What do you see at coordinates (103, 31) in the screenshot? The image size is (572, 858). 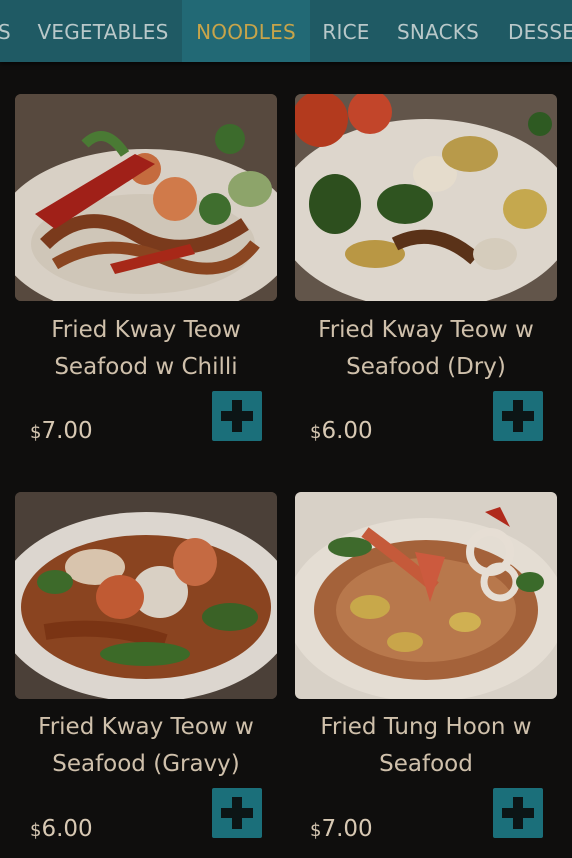 I see `tab-vegetables: VEGETABLES` at bounding box center [103, 31].